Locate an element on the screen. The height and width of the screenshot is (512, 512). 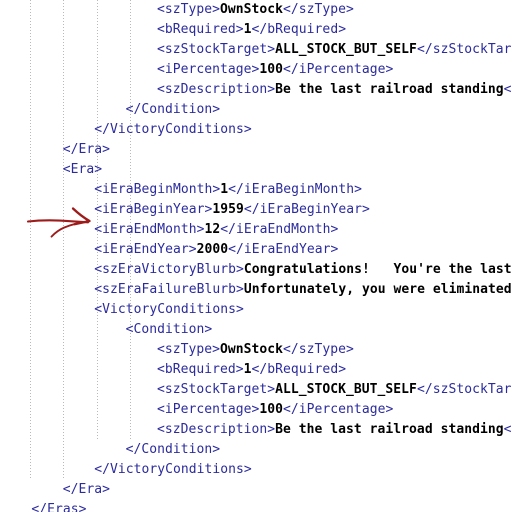
code-line: <VictoryConditions> is located at coordinates (256, 310).